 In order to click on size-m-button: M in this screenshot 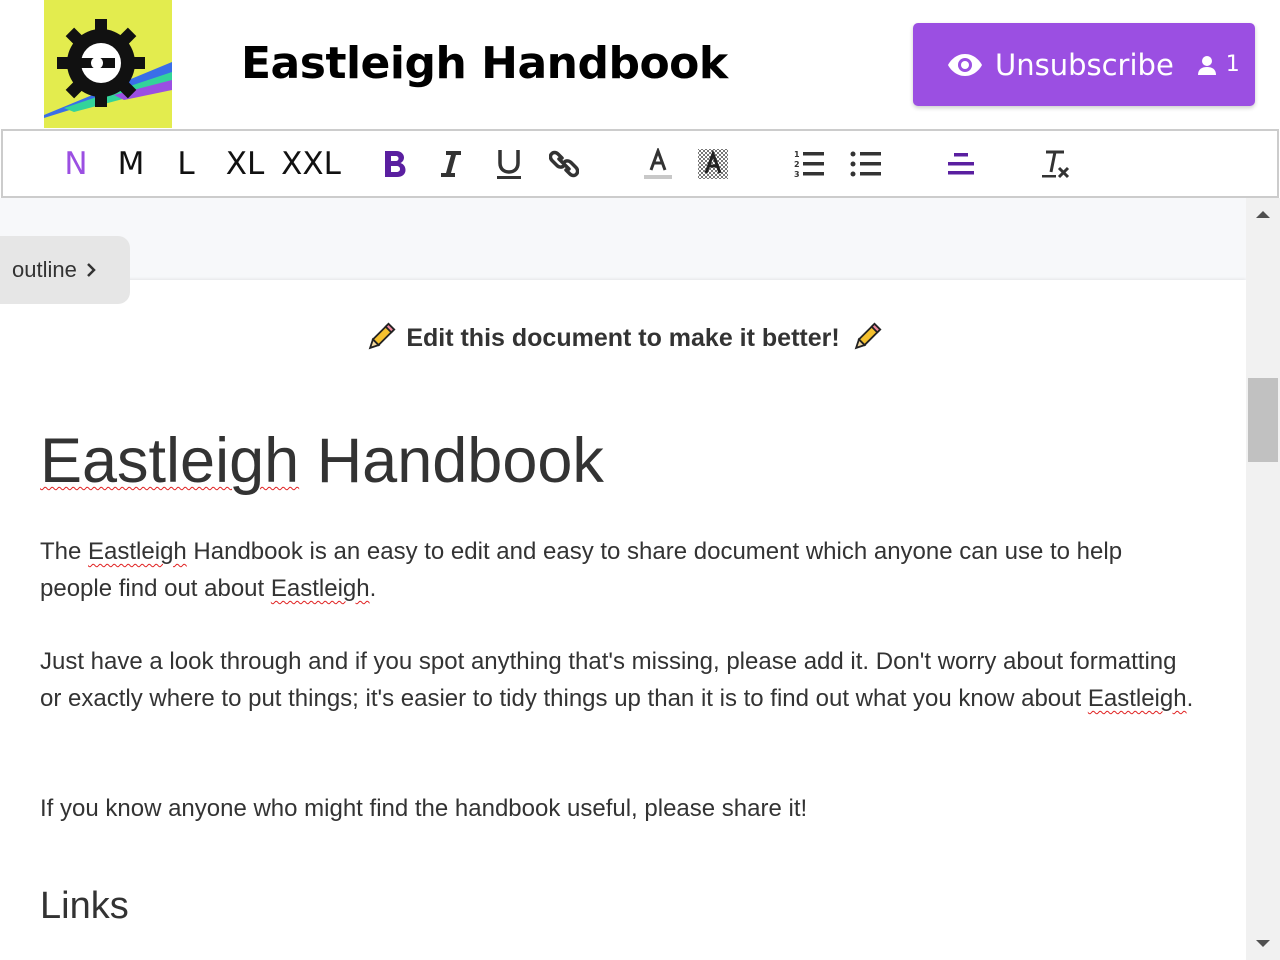, I will do `click(131, 163)`.